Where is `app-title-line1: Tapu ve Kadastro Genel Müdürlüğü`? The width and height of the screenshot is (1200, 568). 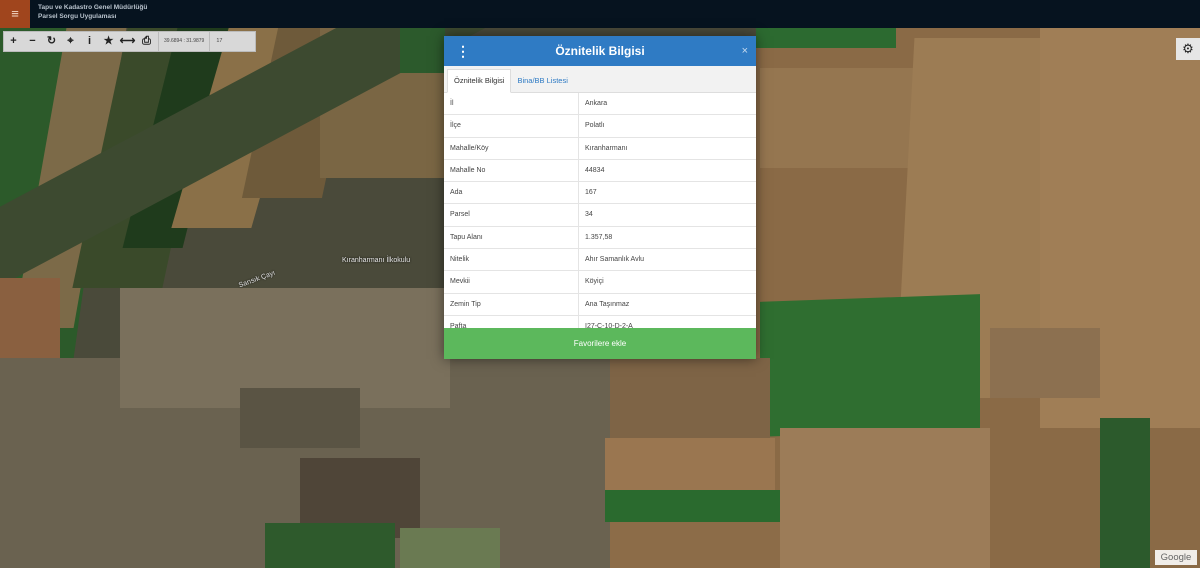
app-title-line1: Tapu ve Kadastro Genel Müdürlüğü is located at coordinates (93, 7).